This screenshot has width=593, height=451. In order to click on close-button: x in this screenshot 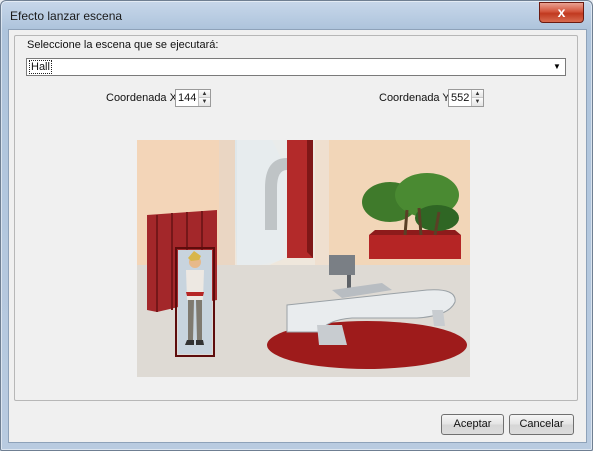, I will do `click(561, 12)`.